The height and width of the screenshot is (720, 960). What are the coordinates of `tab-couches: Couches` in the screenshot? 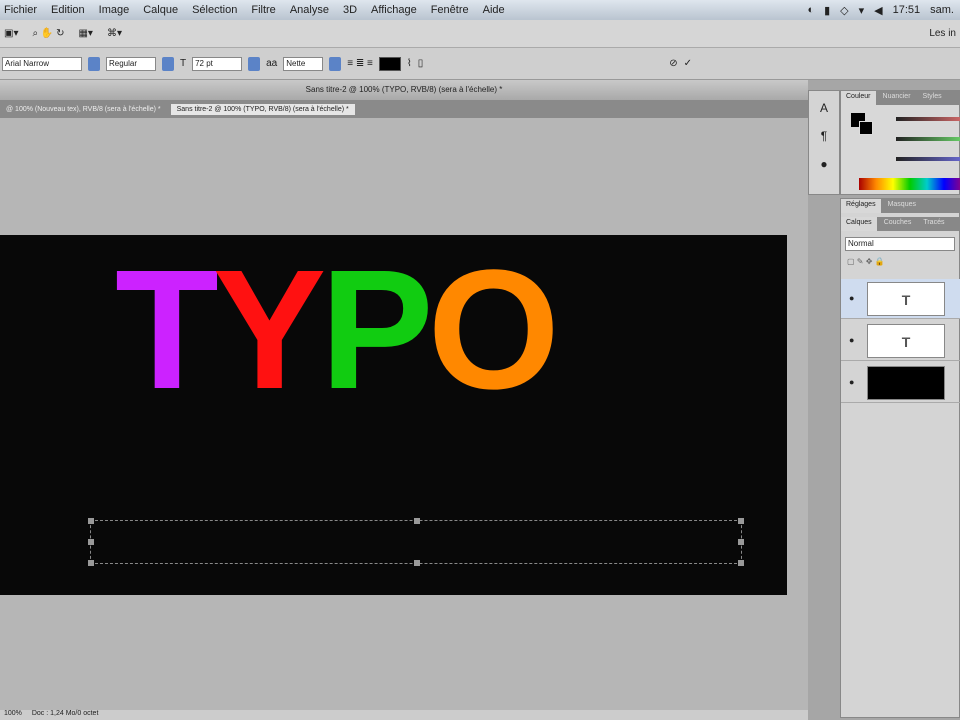 It's located at (898, 224).